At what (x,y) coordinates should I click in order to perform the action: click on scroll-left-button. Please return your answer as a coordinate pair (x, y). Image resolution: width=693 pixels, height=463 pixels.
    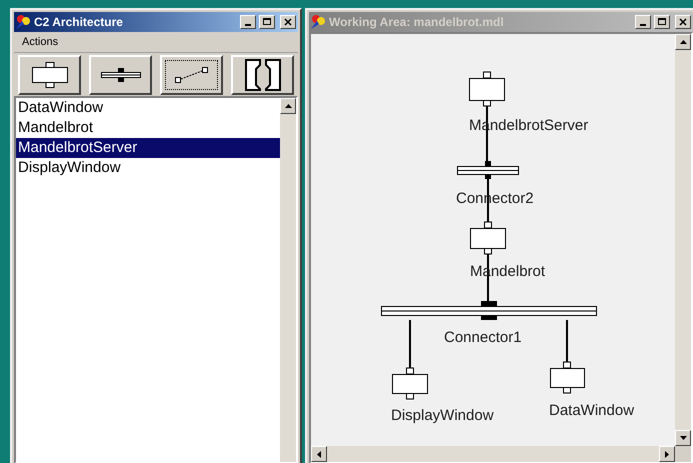
    Looking at the image, I should click on (319, 454).